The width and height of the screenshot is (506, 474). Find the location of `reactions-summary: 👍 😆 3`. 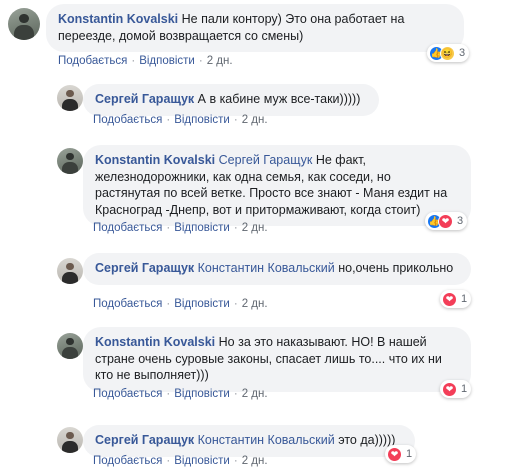

reactions-summary: 👍 😆 3 is located at coordinates (448, 53).